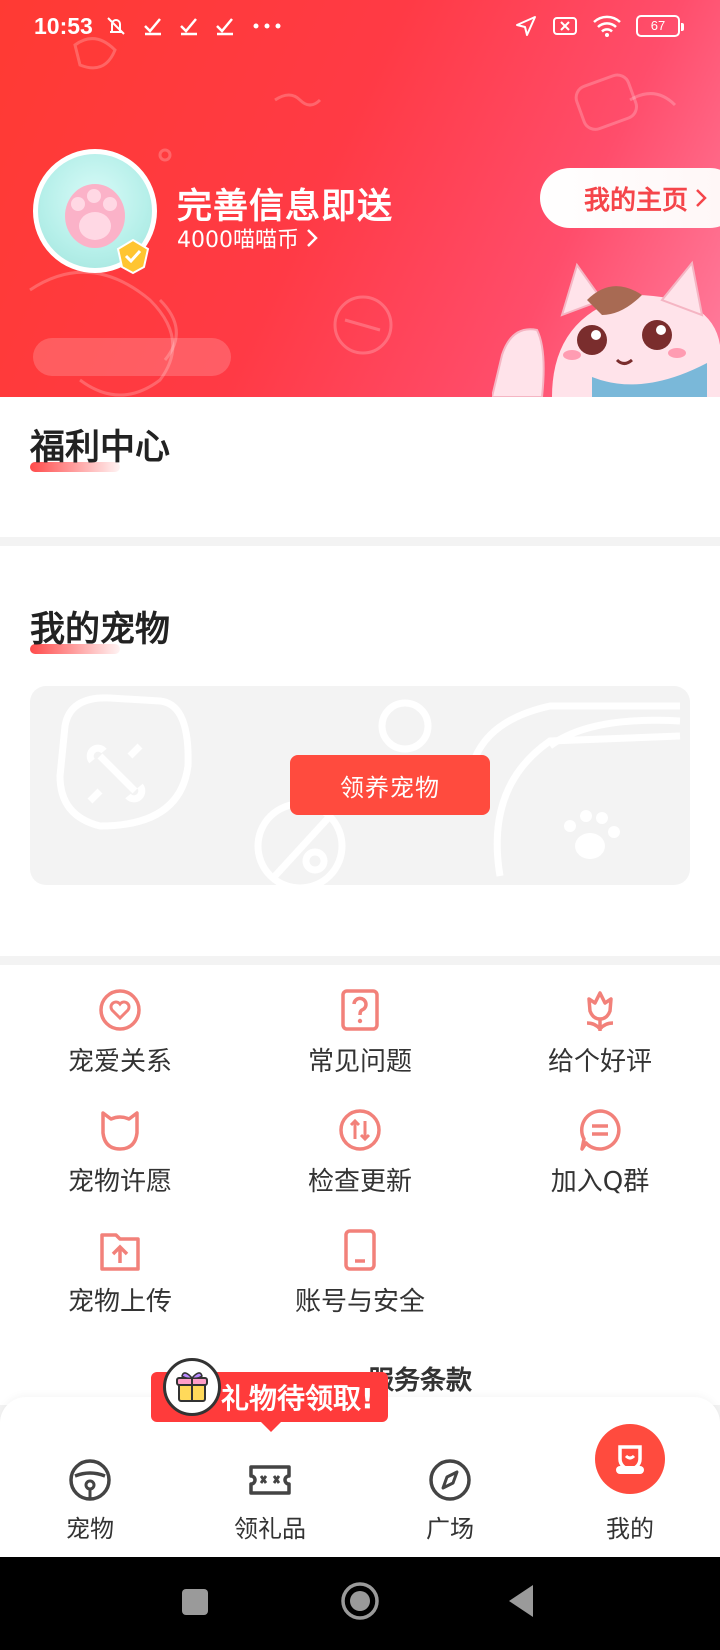  What do you see at coordinates (297, 1398) in the screenshot?
I see `gift-pending-text: 礼物待领取!` at bounding box center [297, 1398].